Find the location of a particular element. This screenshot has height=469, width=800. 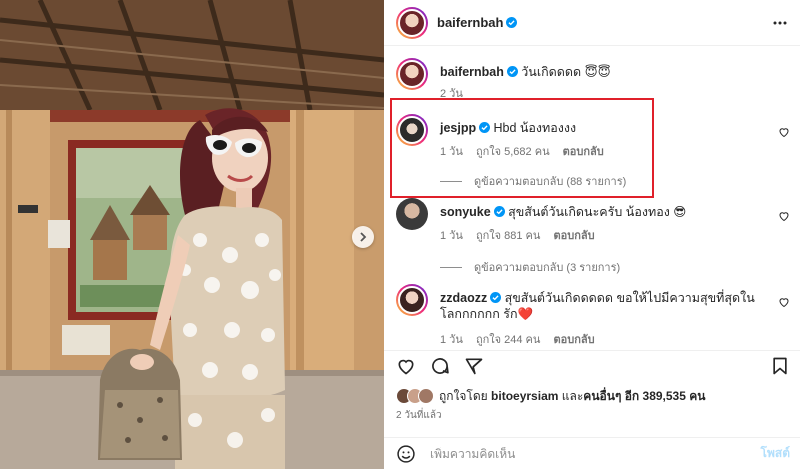

comment-likes: ถูกใจ 244 คน is located at coordinates (508, 340).